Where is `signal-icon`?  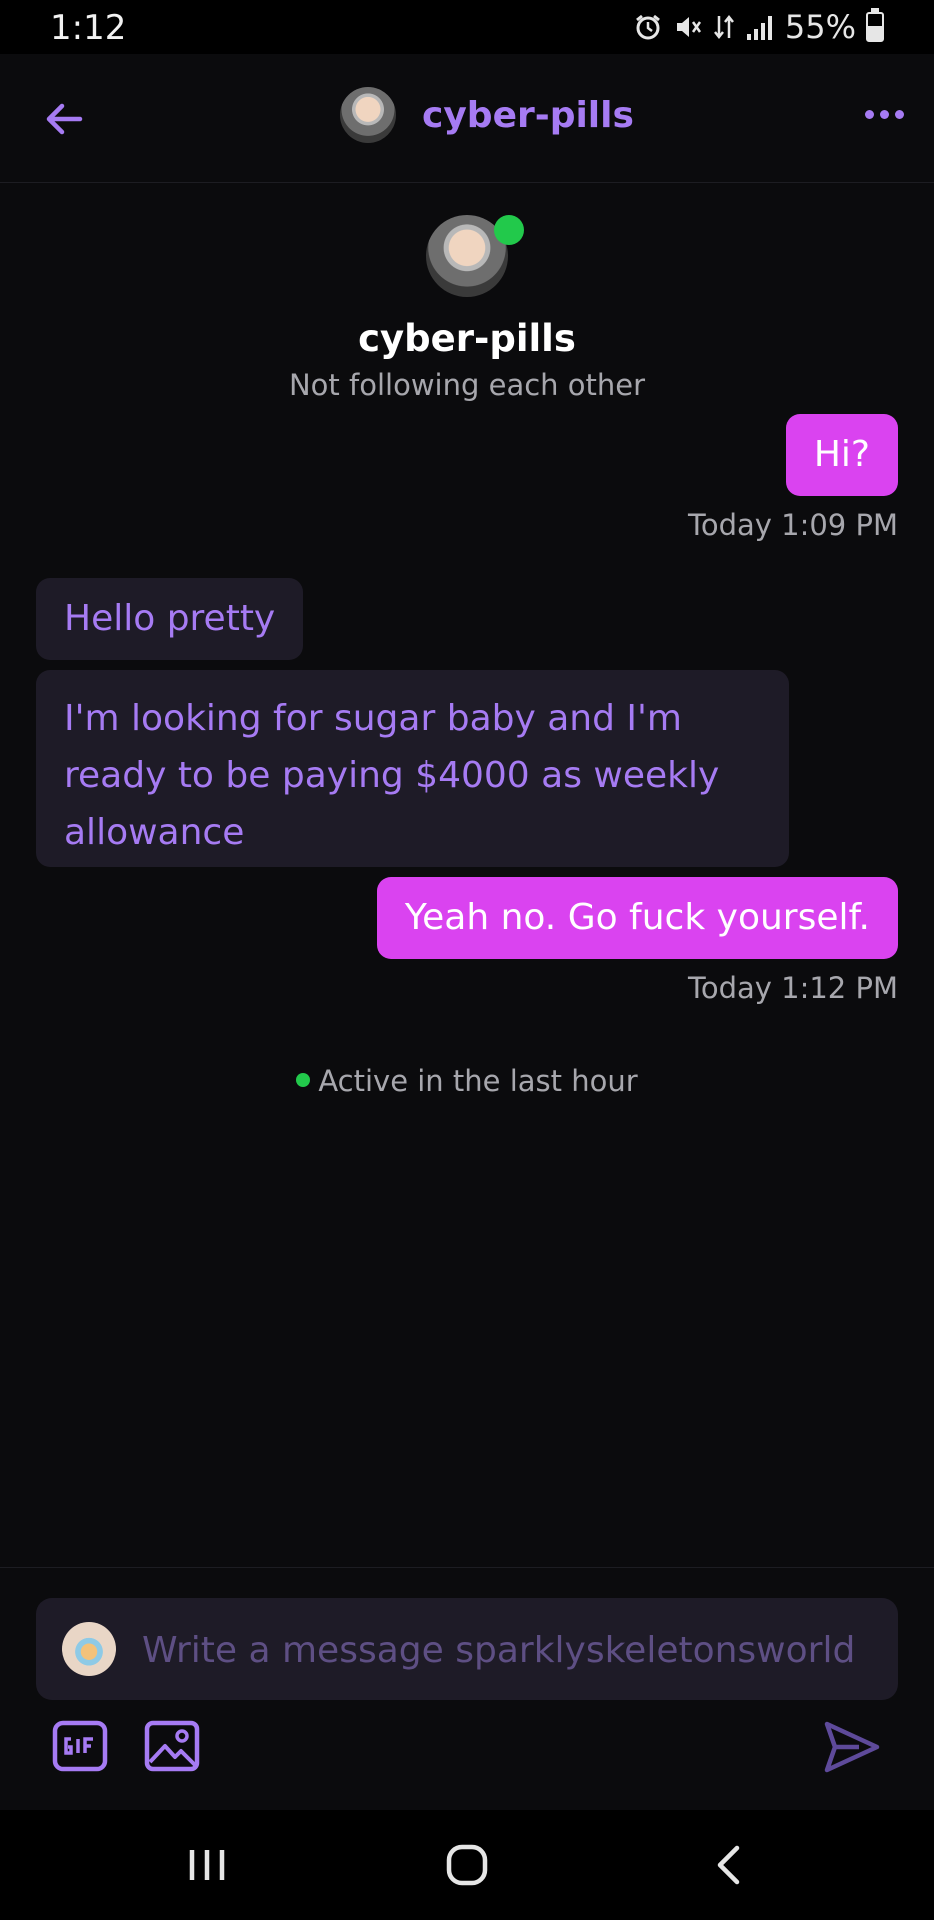 signal-icon is located at coordinates (760, 27).